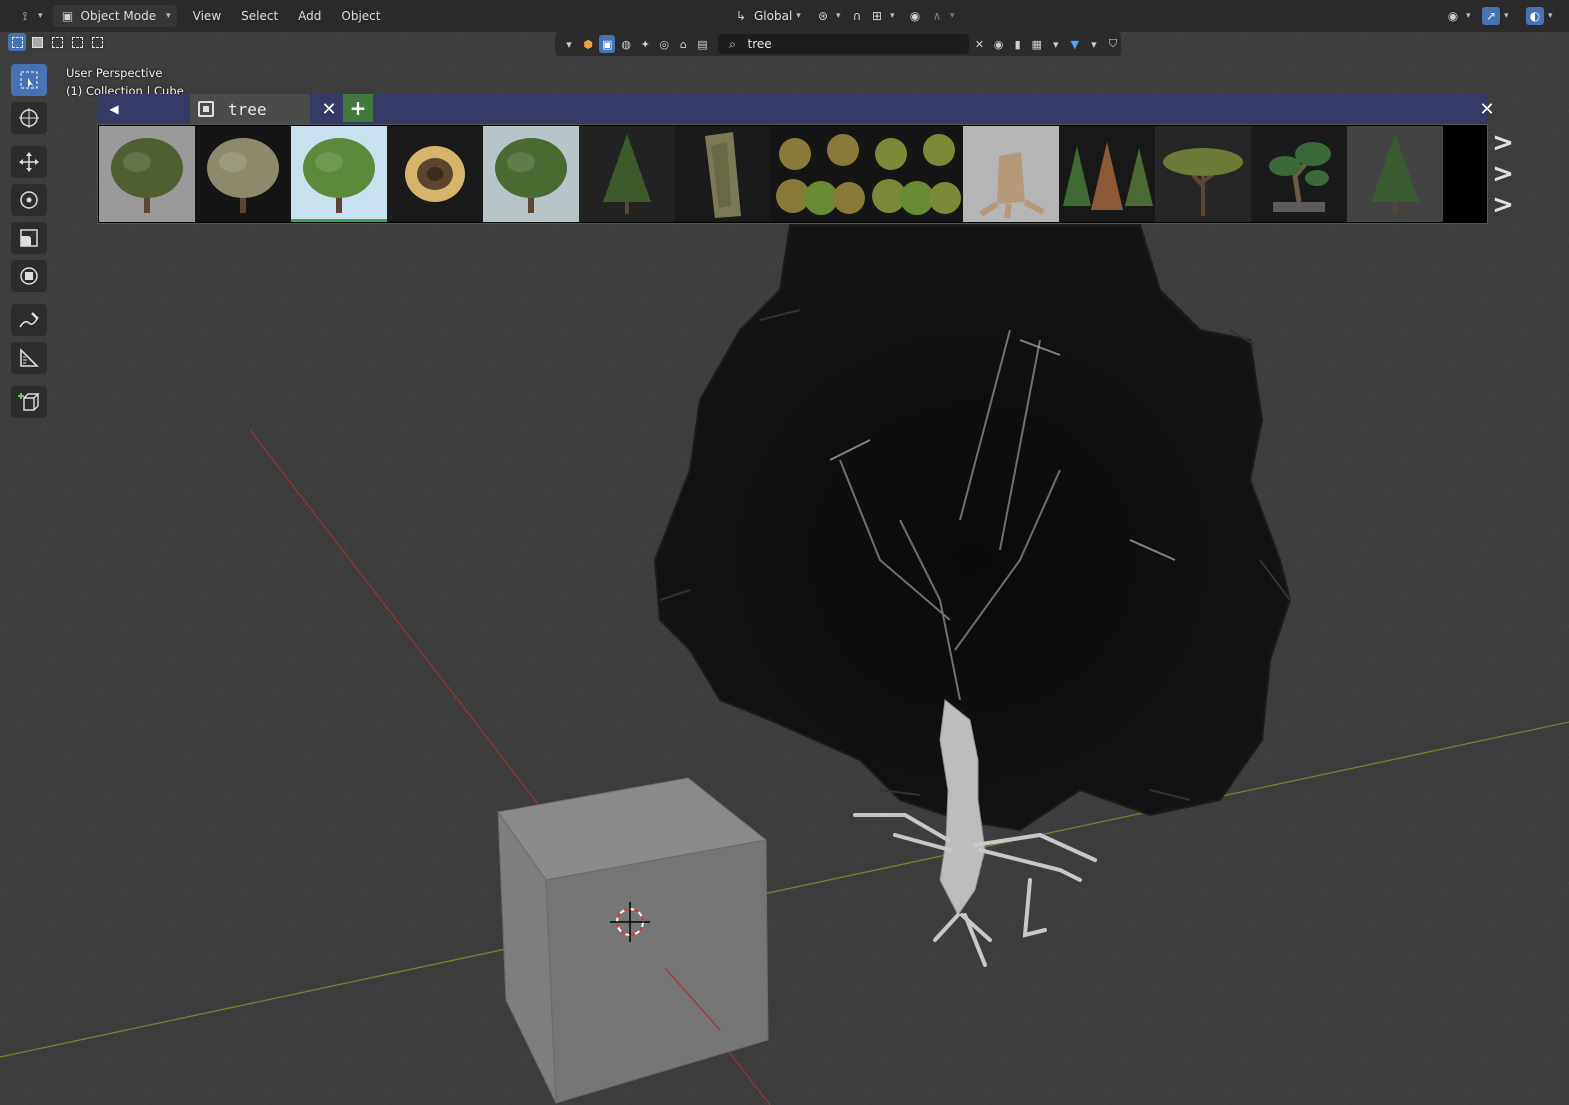  What do you see at coordinates (77, 42) in the screenshot?
I see `select-invert-button` at bounding box center [77, 42].